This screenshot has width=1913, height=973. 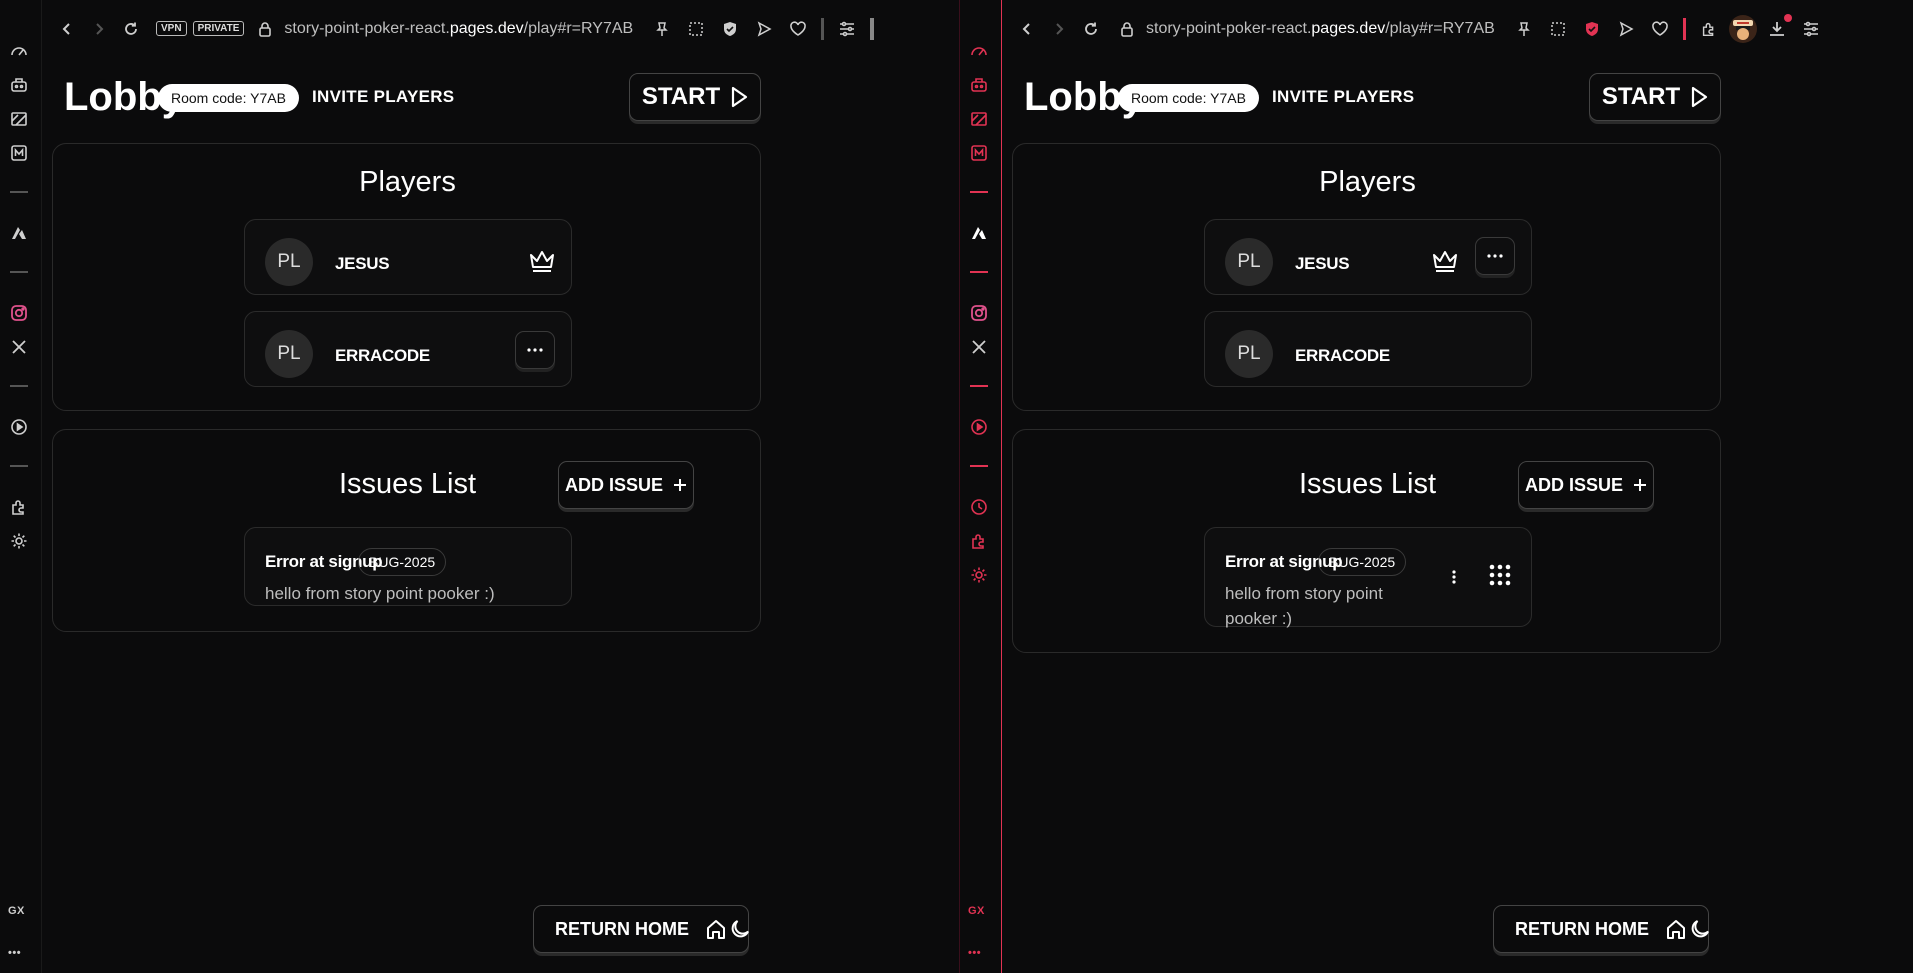 I want to click on vpn-badge: VPN, so click(x=171, y=28).